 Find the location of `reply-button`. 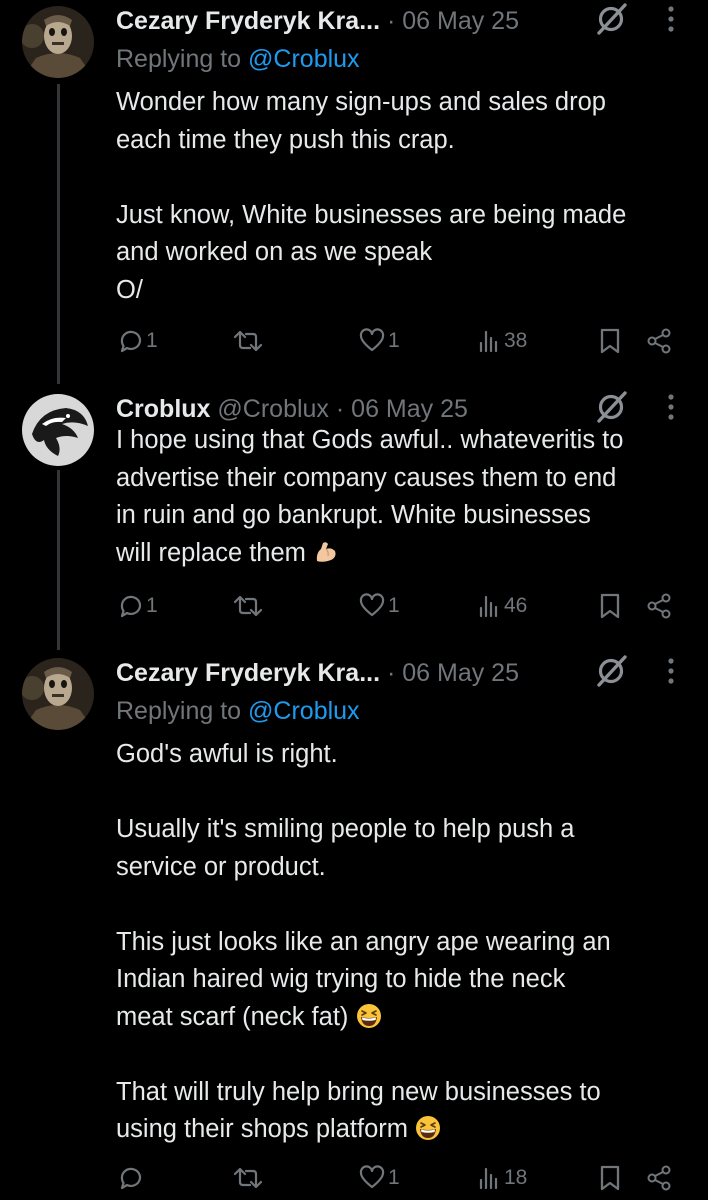

reply-button is located at coordinates (132, 1178).